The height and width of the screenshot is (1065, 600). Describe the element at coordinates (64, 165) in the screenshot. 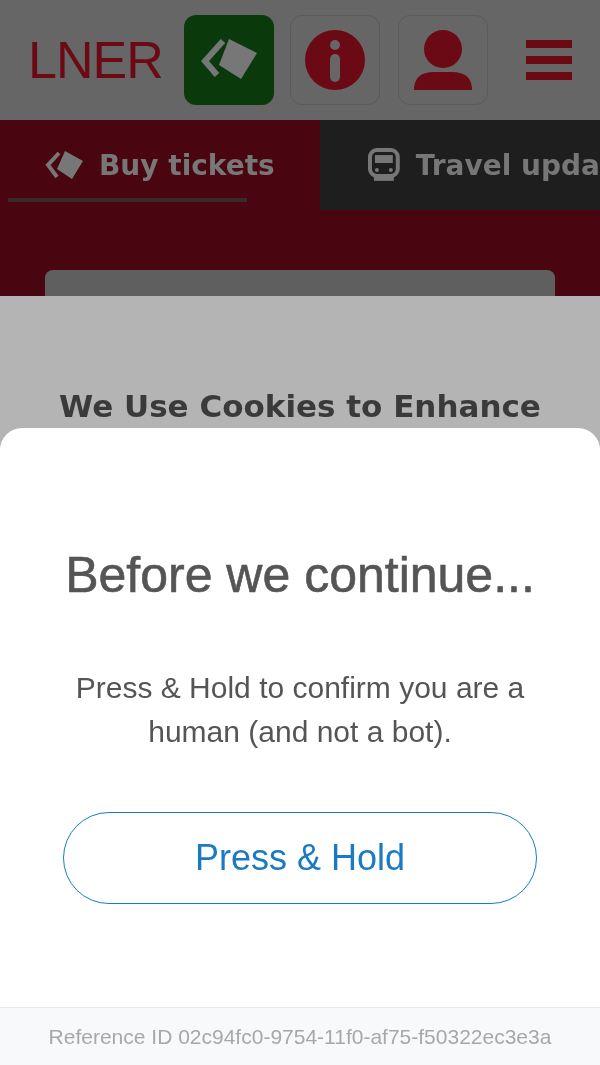

I see `ticket-icon` at that location.